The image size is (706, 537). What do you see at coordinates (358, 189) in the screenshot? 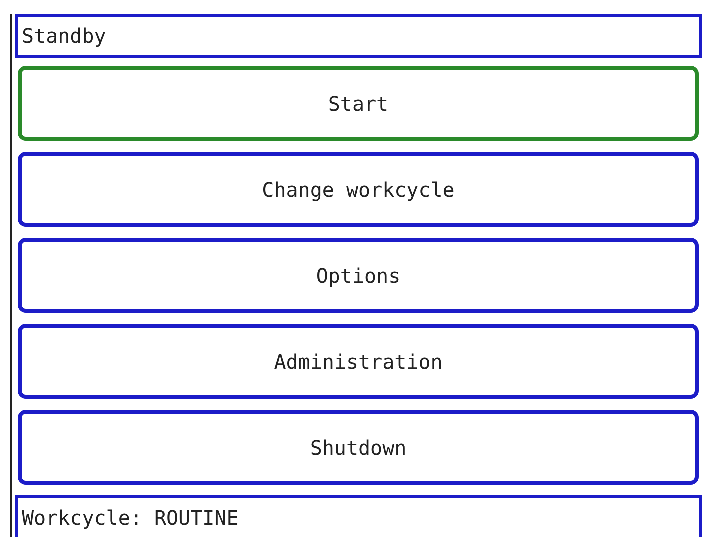
I see `menu-button: Change workcycle` at bounding box center [358, 189].